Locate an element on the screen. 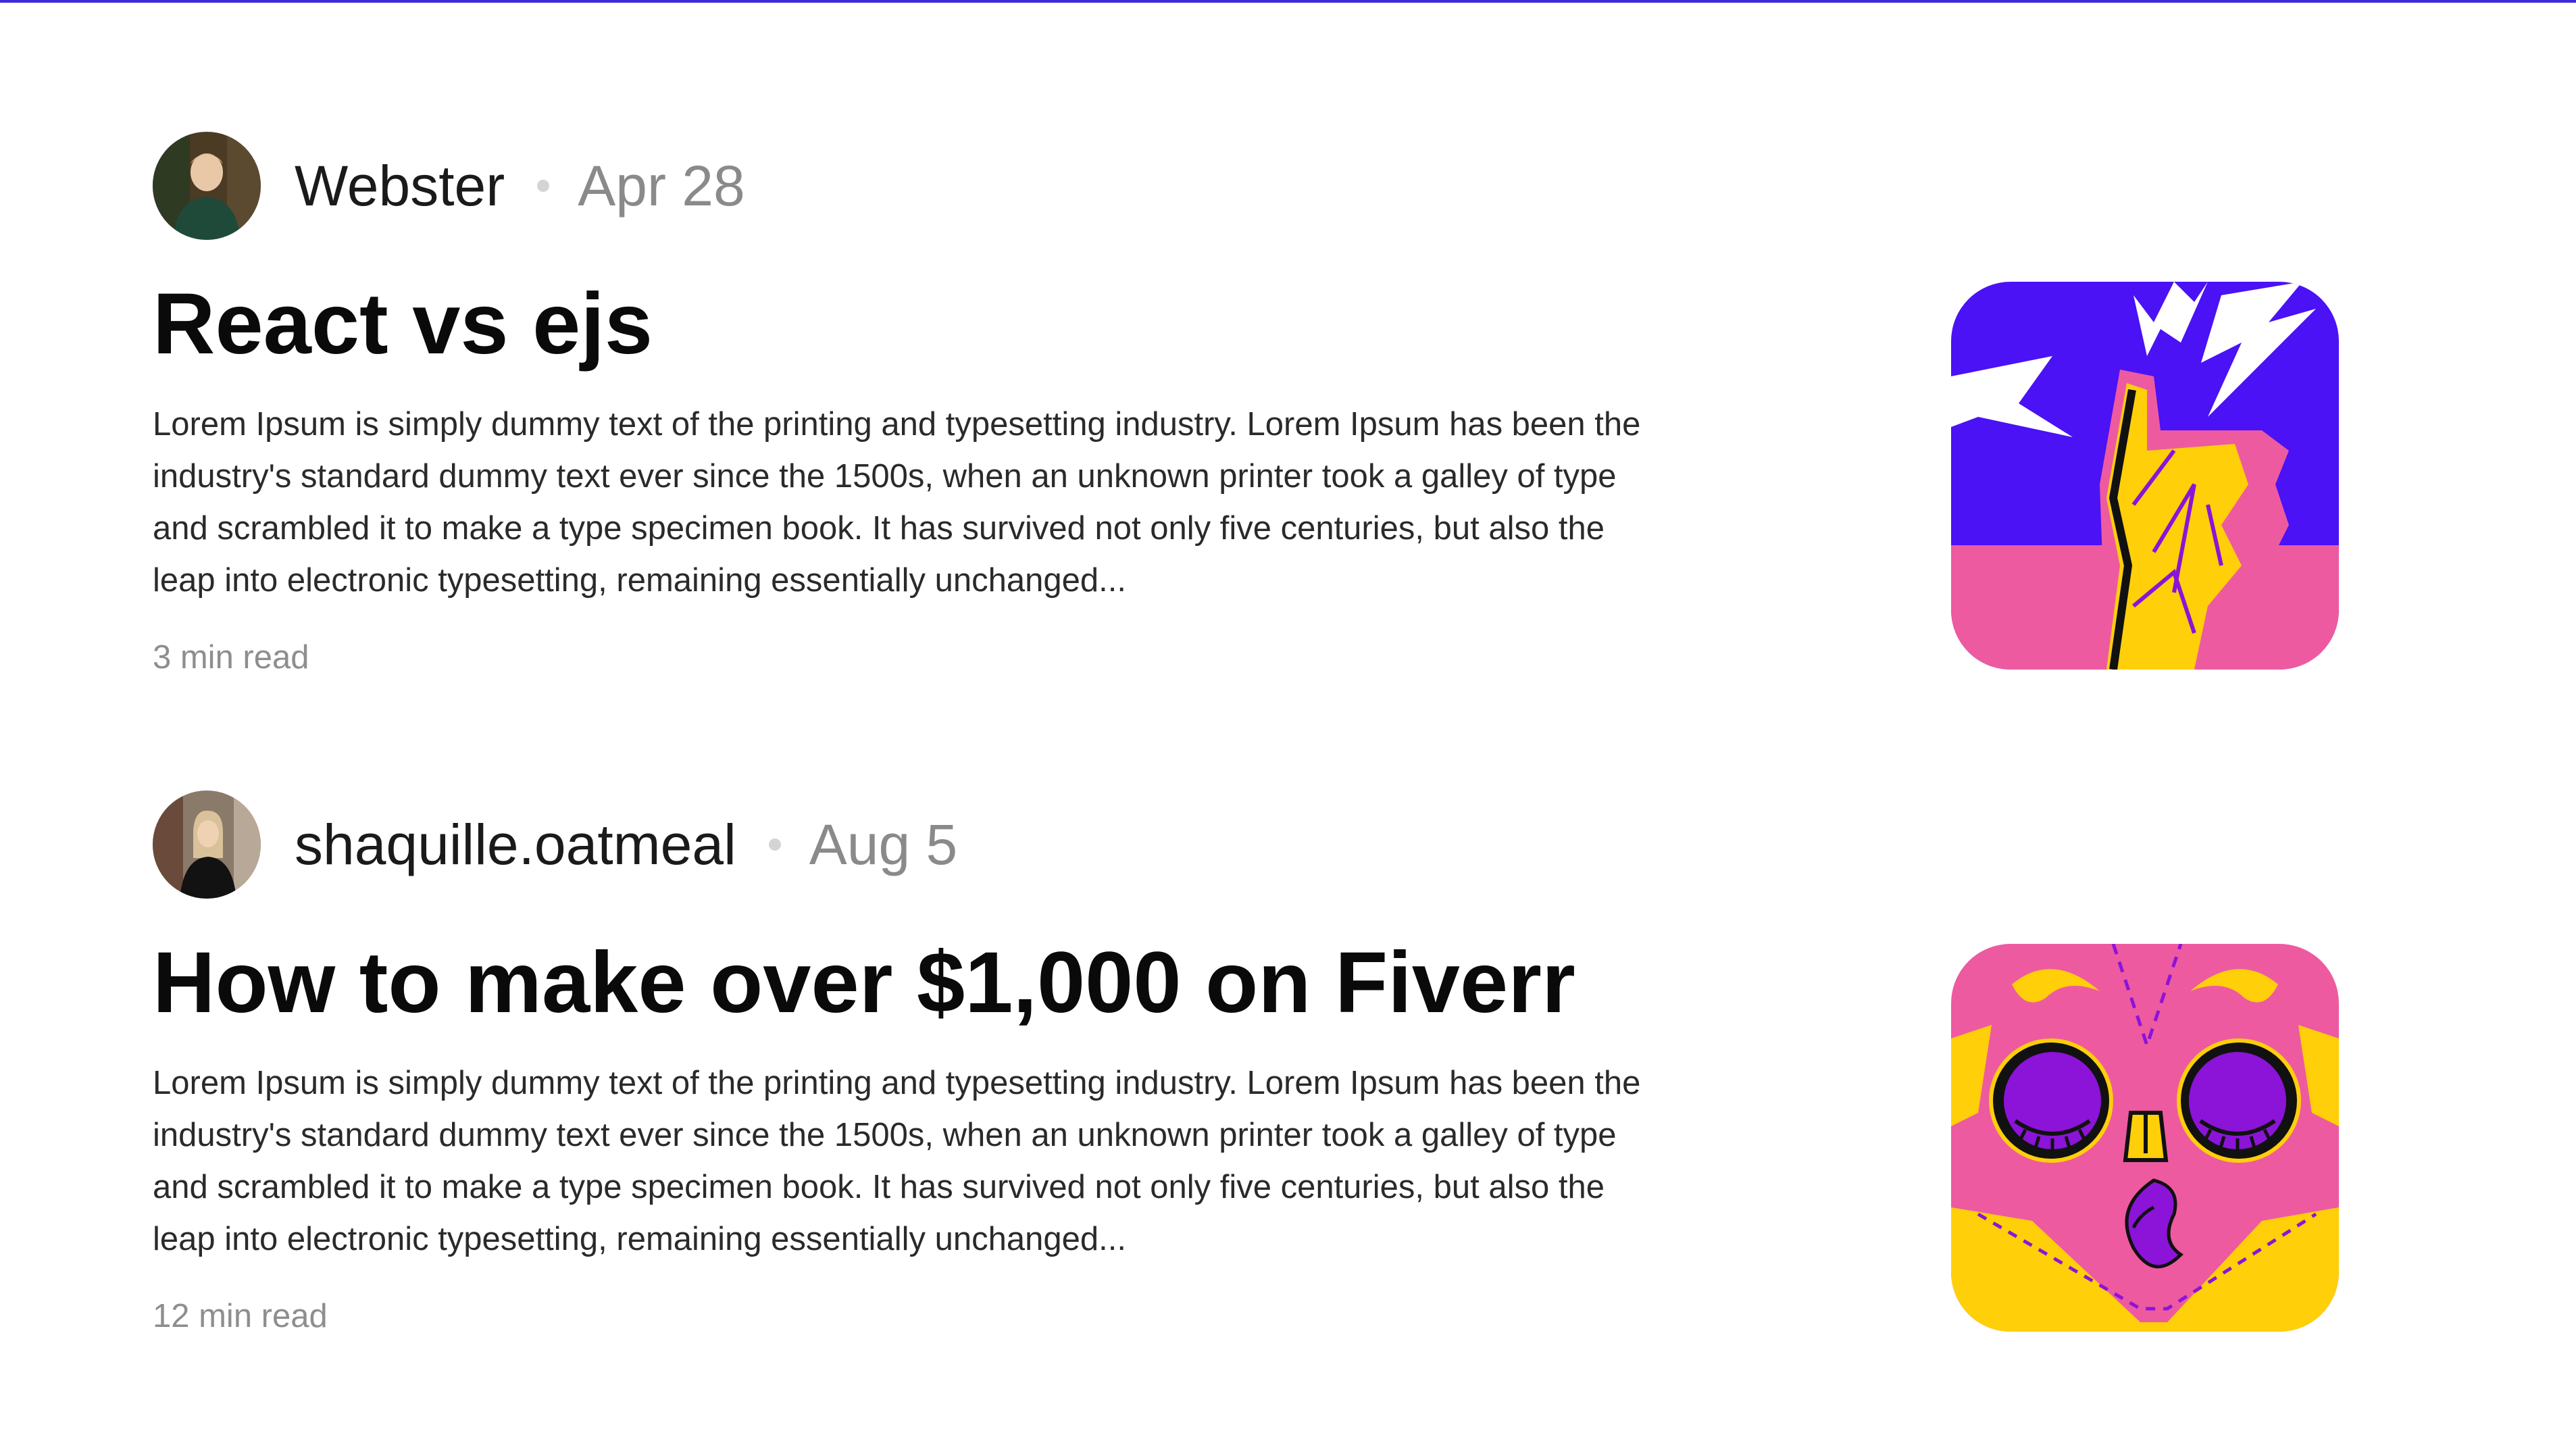 This screenshot has height=1431, width=2576. owl-face-icon is located at coordinates (2145, 1138).